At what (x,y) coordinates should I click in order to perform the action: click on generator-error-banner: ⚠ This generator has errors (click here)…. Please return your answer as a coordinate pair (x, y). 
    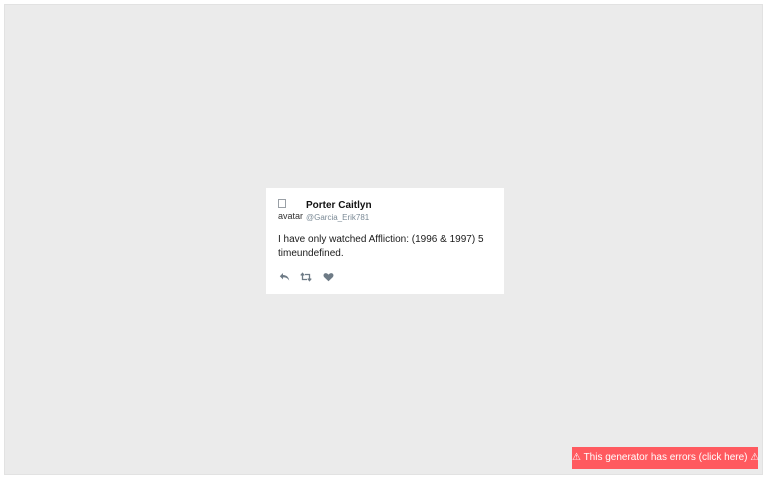
    Looking at the image, I should click on (665, 458).